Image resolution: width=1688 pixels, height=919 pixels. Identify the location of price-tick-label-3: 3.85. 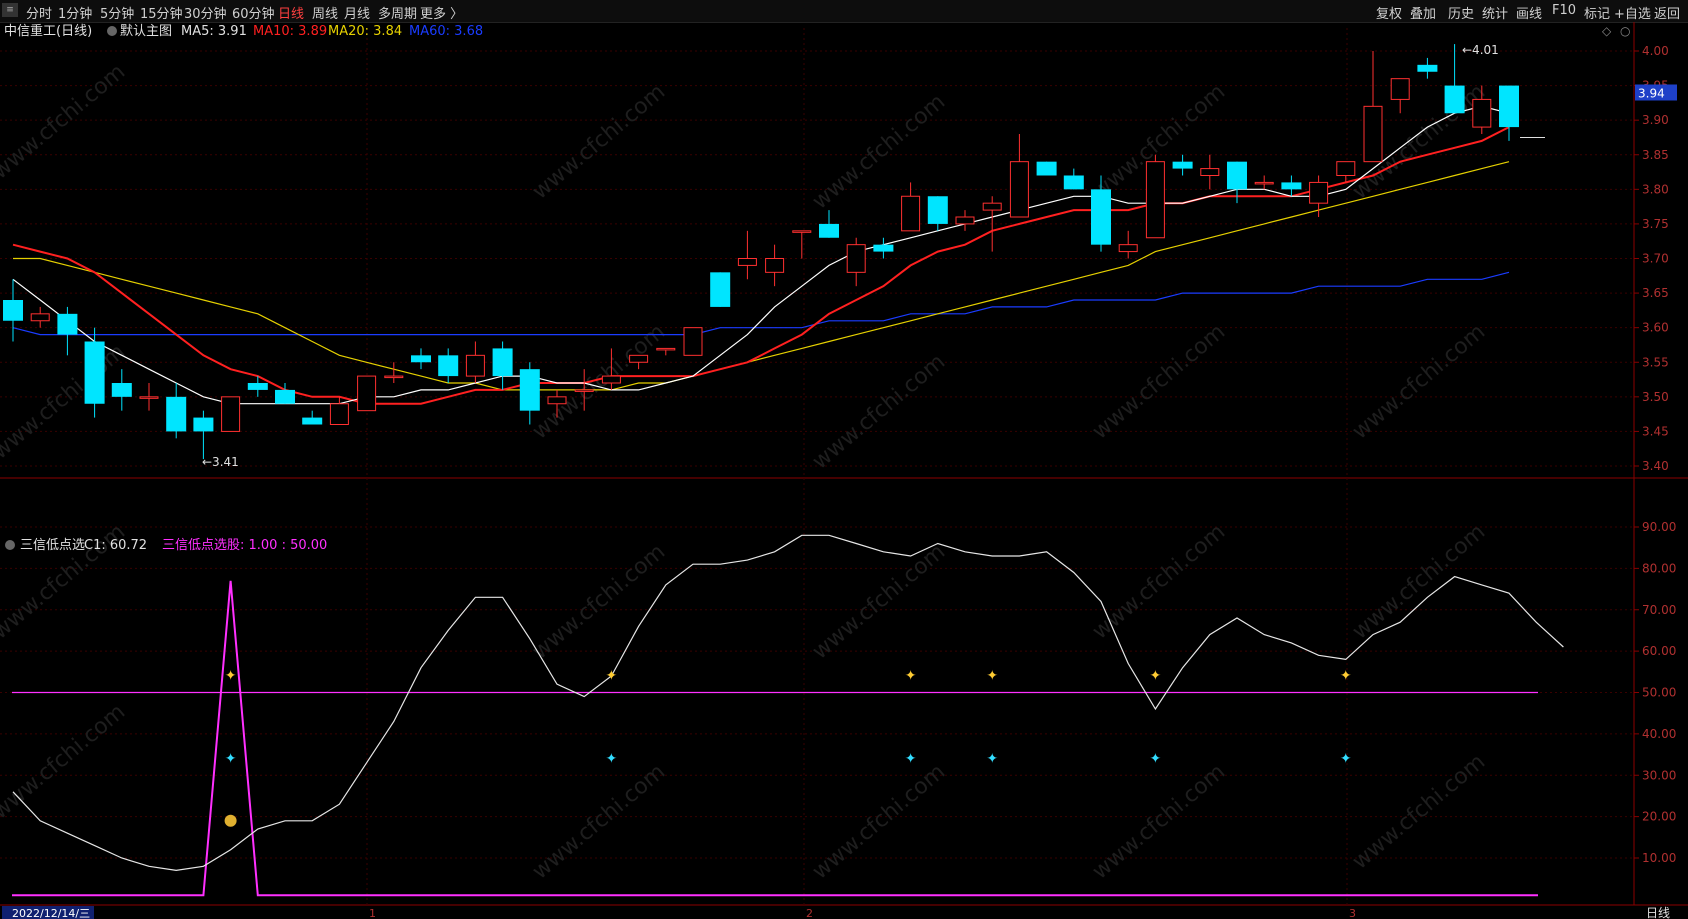
(1655, 155).